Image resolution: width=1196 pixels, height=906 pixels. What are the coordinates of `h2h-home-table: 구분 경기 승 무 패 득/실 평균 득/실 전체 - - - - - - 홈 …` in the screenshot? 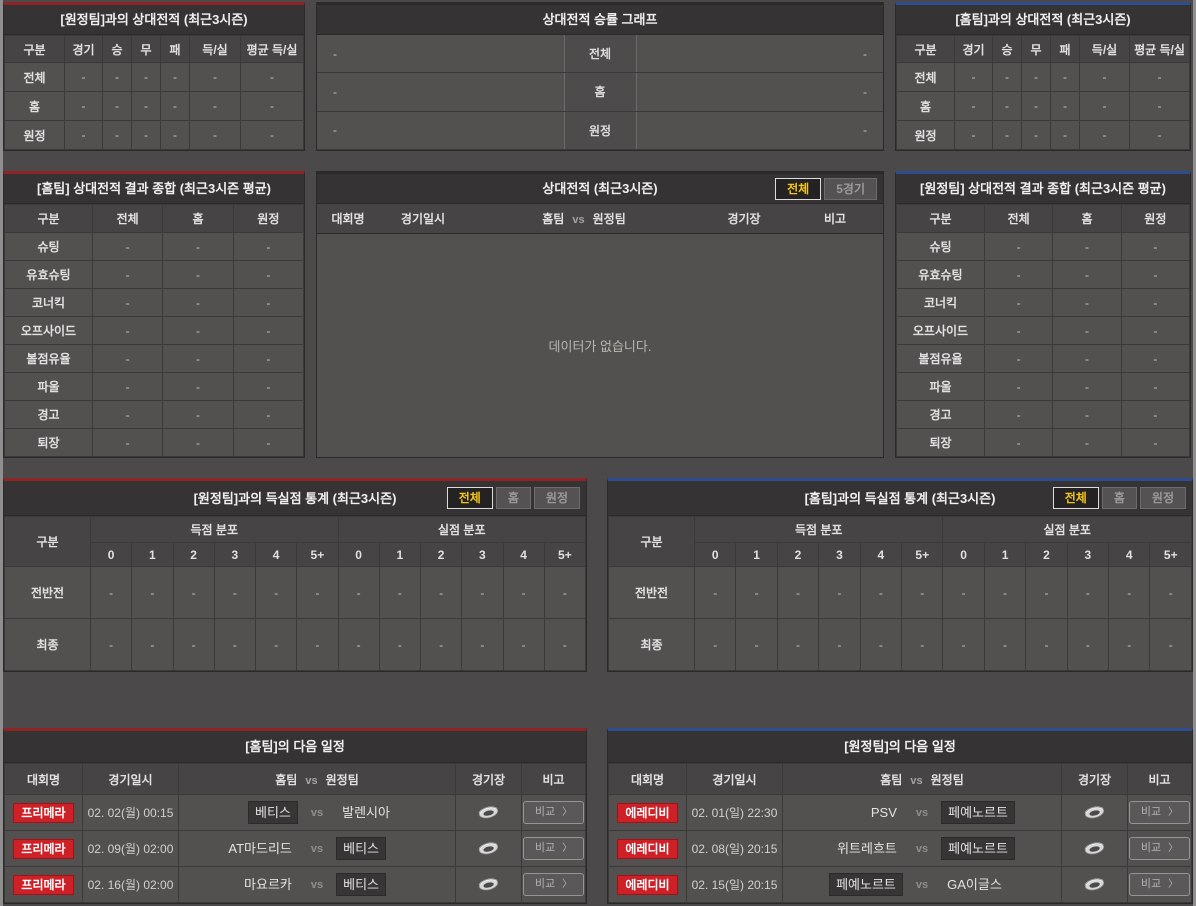 It's located at (1043, 92).